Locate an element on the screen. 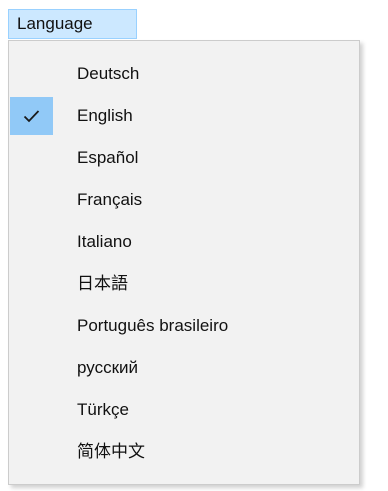  menu-item-italiano: Italiano is located at coordinates (184, 242).